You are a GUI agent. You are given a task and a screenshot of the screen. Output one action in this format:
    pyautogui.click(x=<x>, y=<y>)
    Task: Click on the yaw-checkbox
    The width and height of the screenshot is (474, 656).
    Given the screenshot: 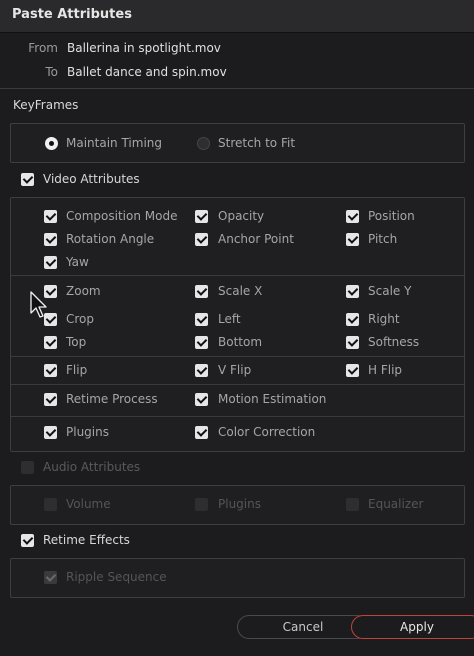 What is the action you would take?
    pyautogui.click(x=50, y=262)
    